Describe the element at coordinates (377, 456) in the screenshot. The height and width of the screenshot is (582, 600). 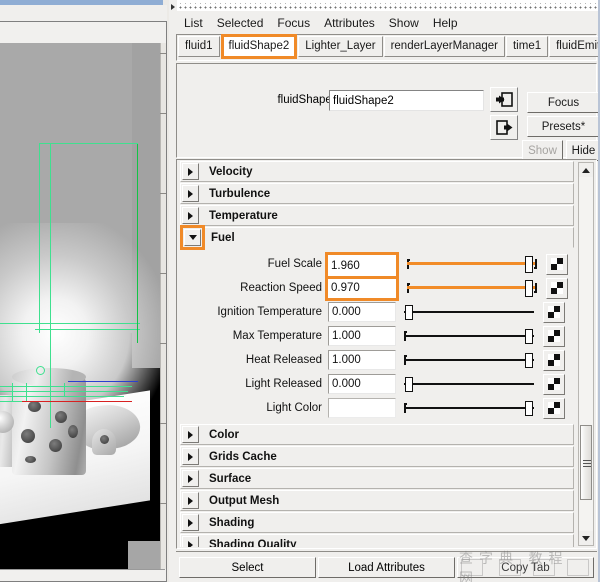
I see `section-header-grids-cache: Grids Cache` at that location.